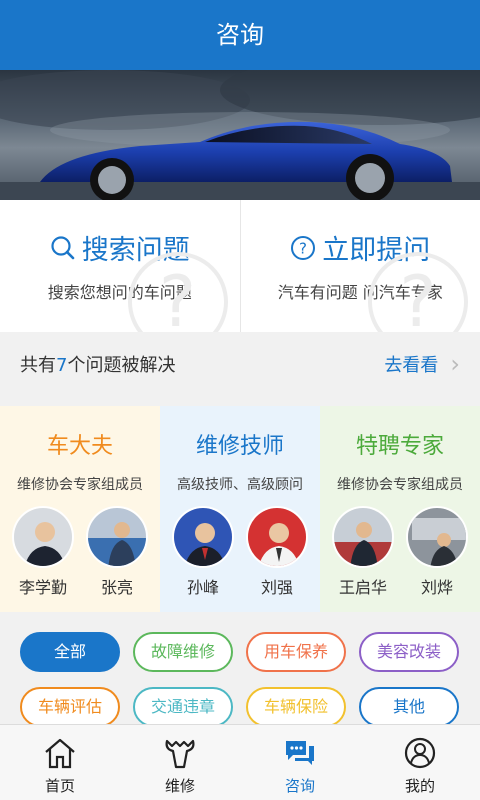 The height and width of the screenshot is (800, 480). Describe the element at coordinates (420, 753) in the screenshot. I see `user-icon` at that location.